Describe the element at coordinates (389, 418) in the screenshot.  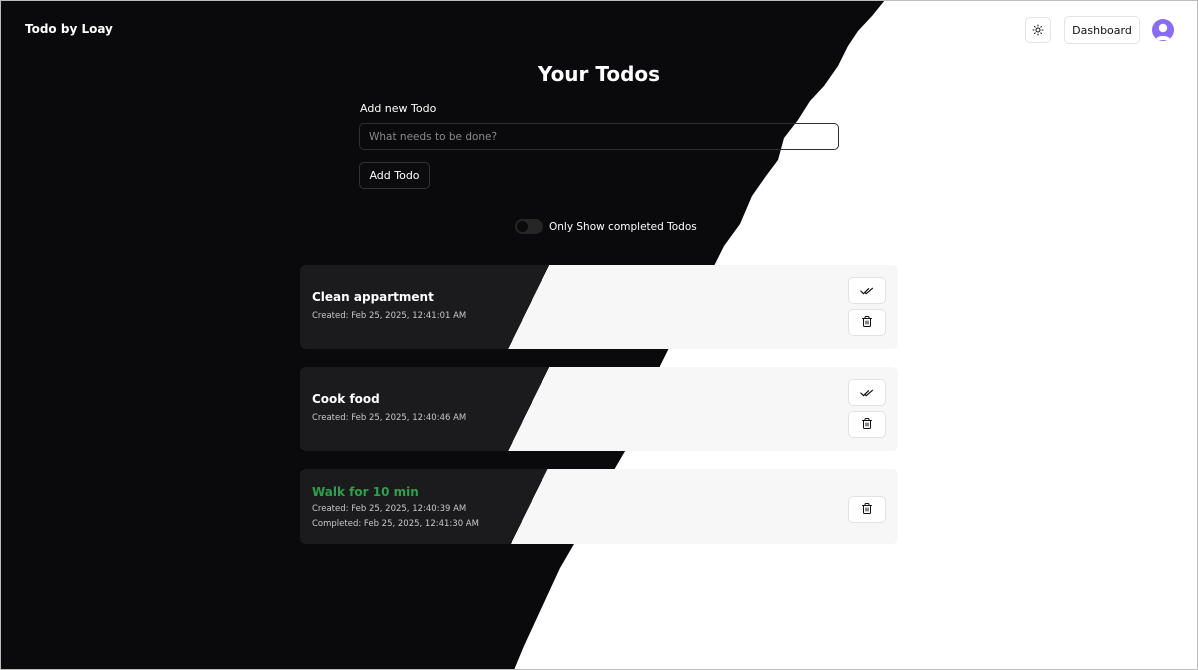
I see `todo-created-date: Created: Feb 25, 2025, 12:40:46 AM` at that location.